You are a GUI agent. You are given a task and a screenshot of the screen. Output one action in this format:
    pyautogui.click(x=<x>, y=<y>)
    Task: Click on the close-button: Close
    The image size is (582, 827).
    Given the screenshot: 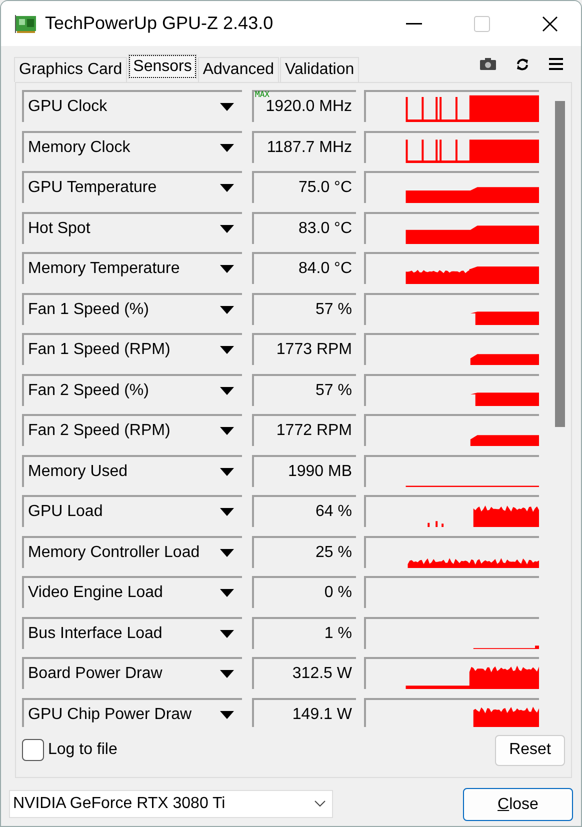 What is the action you would take?
    pyautogui.click(x=518, y=804)
    